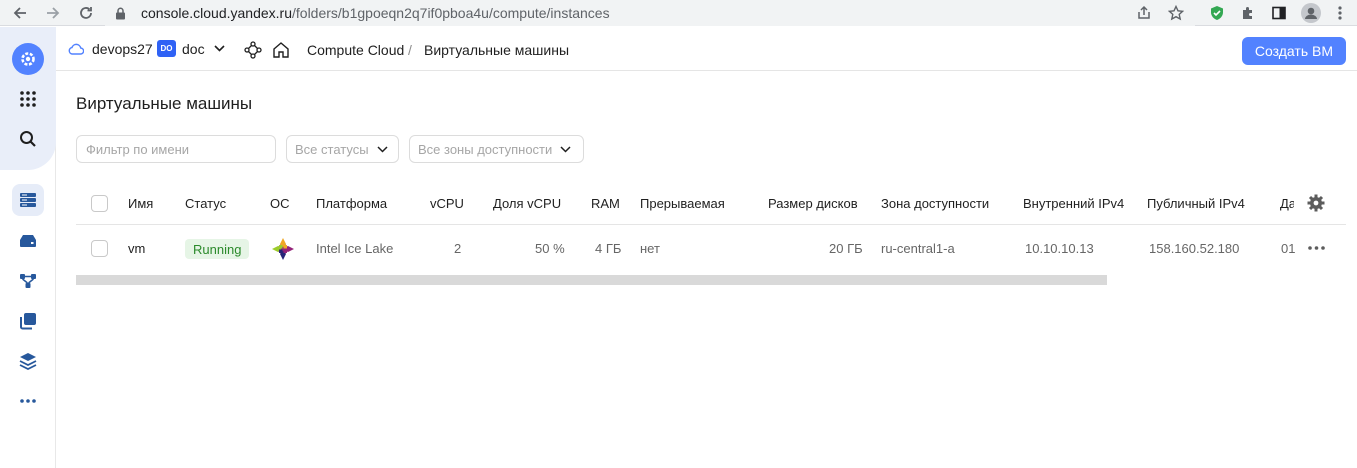 This screenshot has height=468, width=1357. I want to click on left-navigation-rail, so click(28, 247).